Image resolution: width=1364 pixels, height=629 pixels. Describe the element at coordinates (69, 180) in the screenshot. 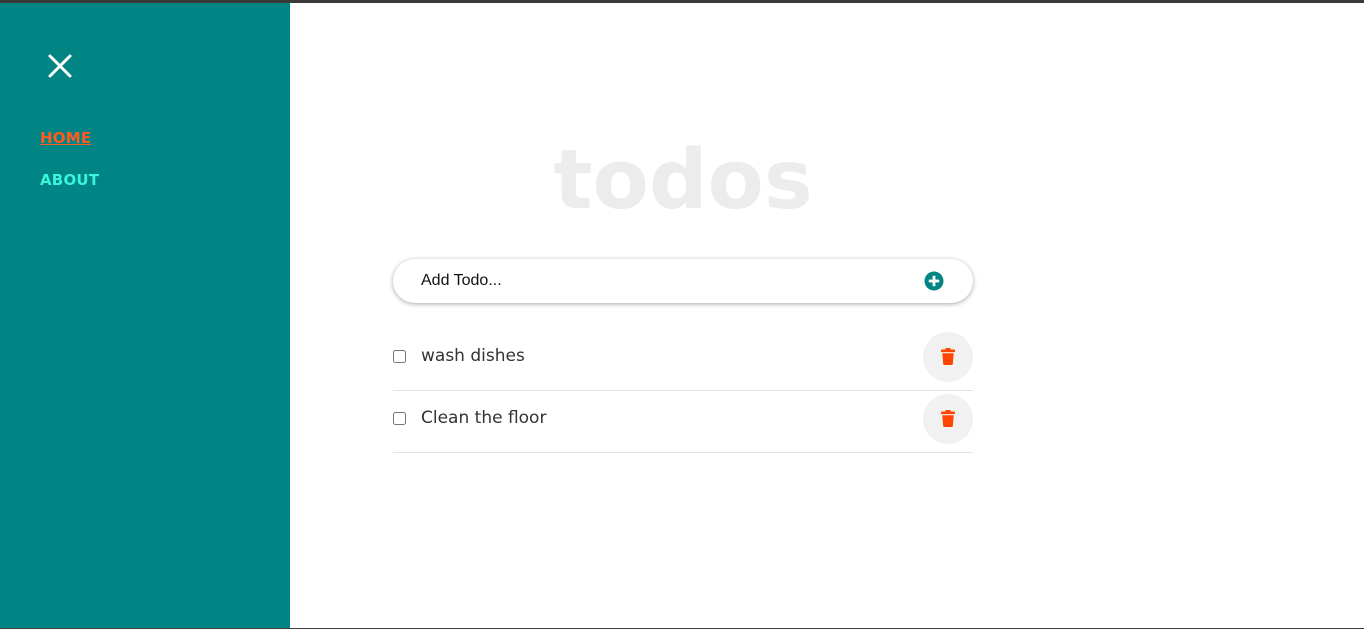

I see `nav-link-about: ABOUT` at that location.